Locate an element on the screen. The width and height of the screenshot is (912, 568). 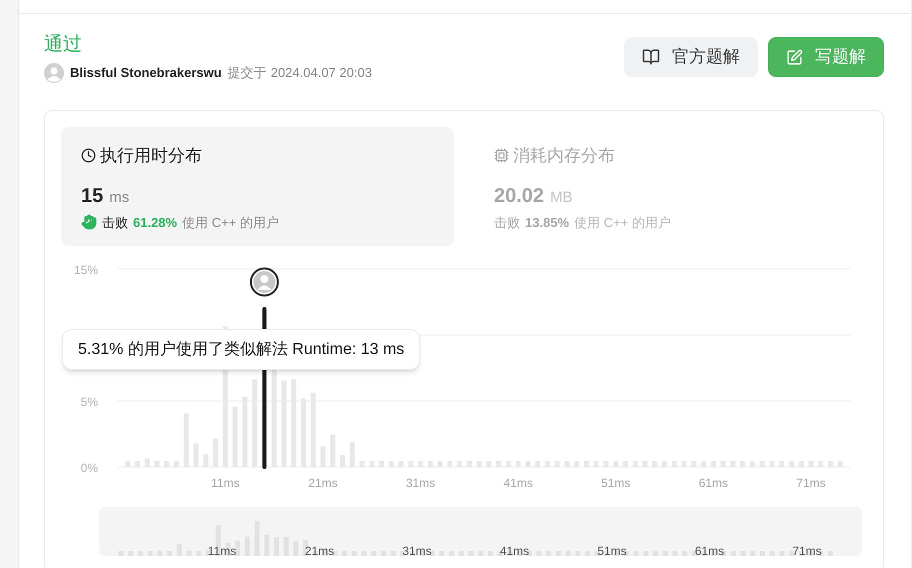
beat-percent: 13.85% is located at coordinates (547, 223).